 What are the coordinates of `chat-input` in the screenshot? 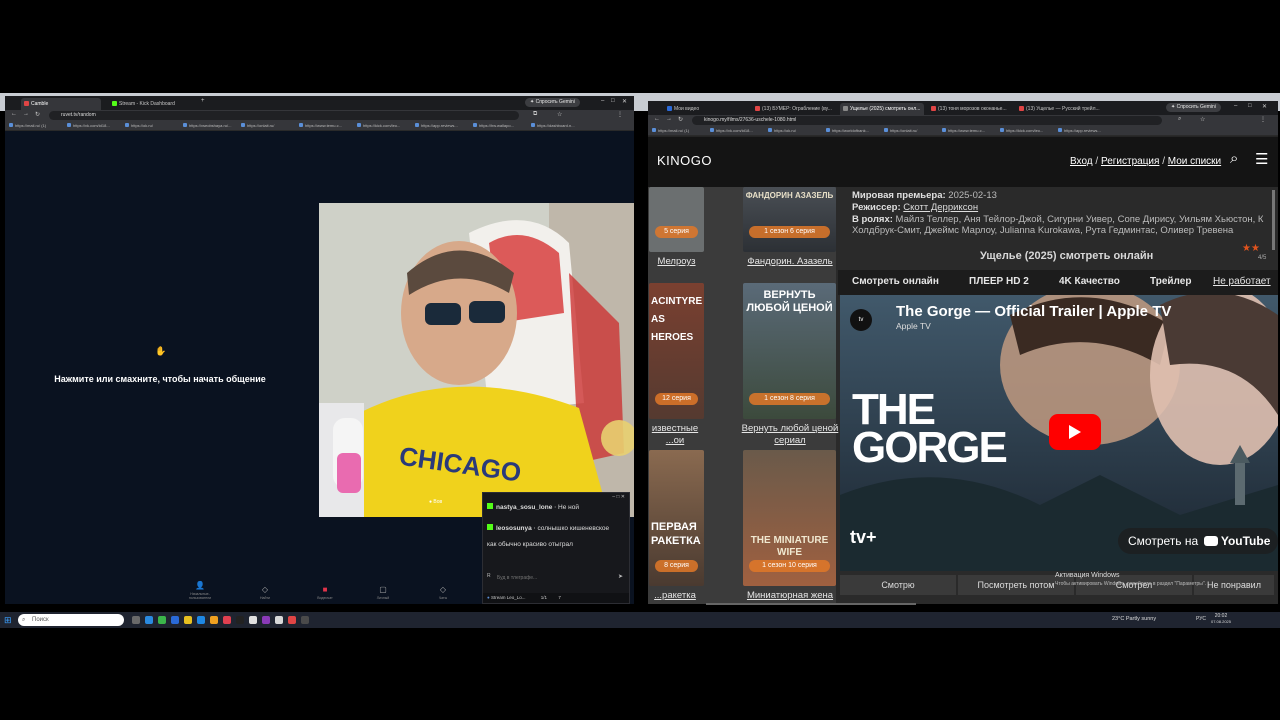 It's located at (552, 577).